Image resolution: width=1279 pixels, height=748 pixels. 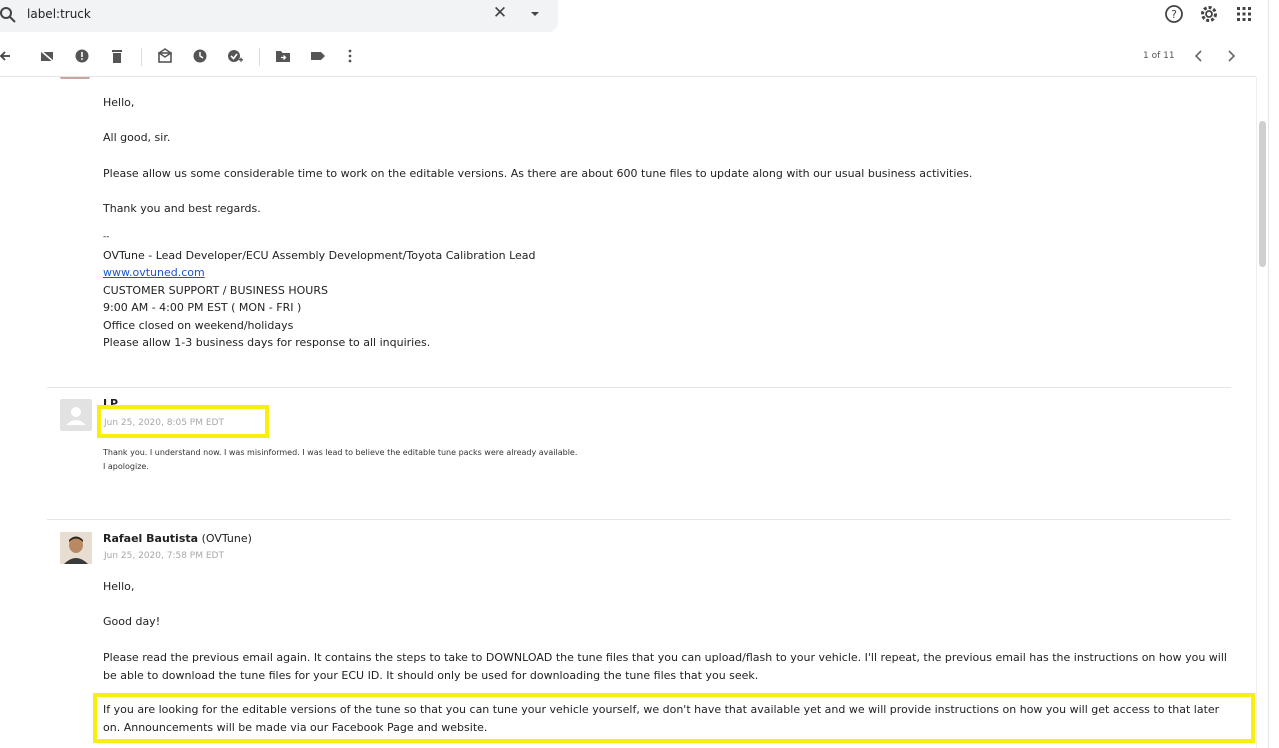 I want to click on sender-name: Rafael Bautista, so click(x=150, y=538).